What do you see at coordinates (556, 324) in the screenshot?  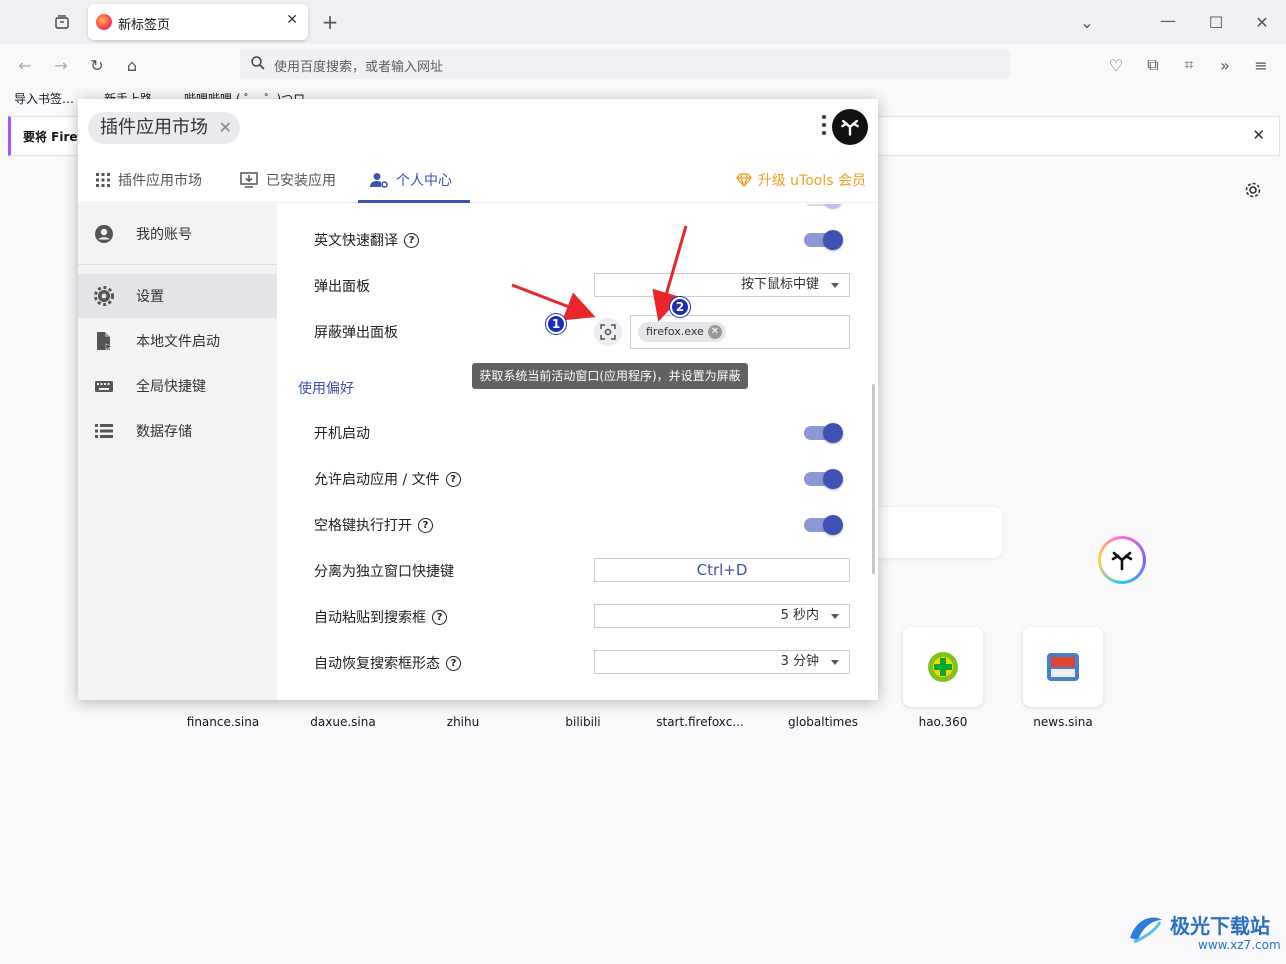 I see `annotation-badge-1: 1` at bounding box center [556, 324].